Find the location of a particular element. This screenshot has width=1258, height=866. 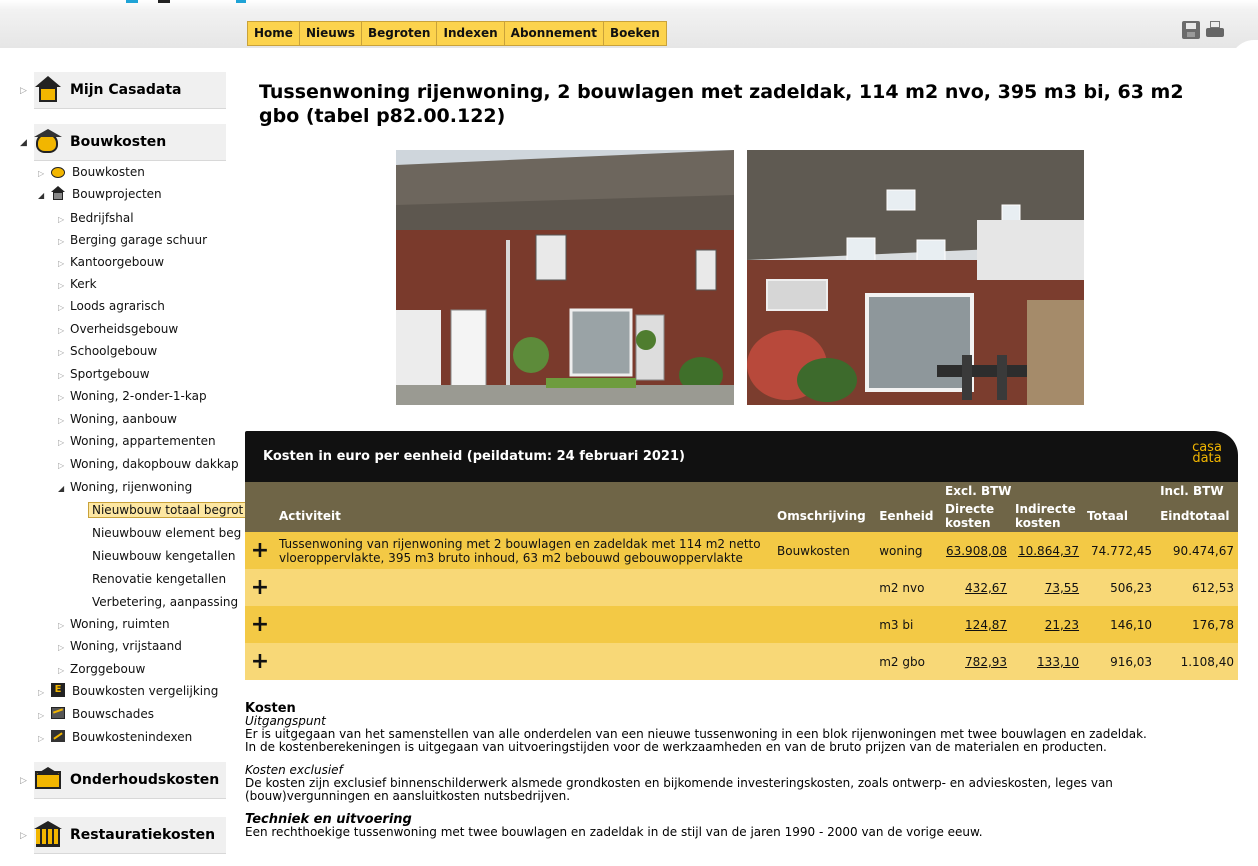

tree-item-bouwkosten: ▷ Bouwkosten is located at coordinates (91, 172).